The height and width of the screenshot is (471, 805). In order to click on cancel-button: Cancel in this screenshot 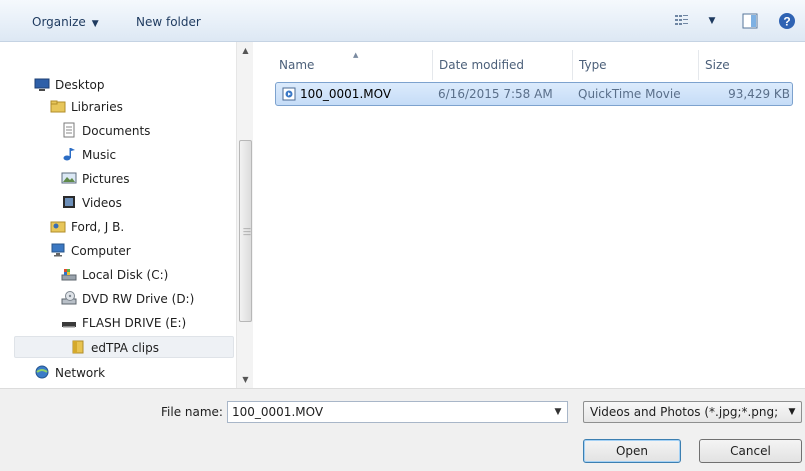, I will do `click(750, 451)`.